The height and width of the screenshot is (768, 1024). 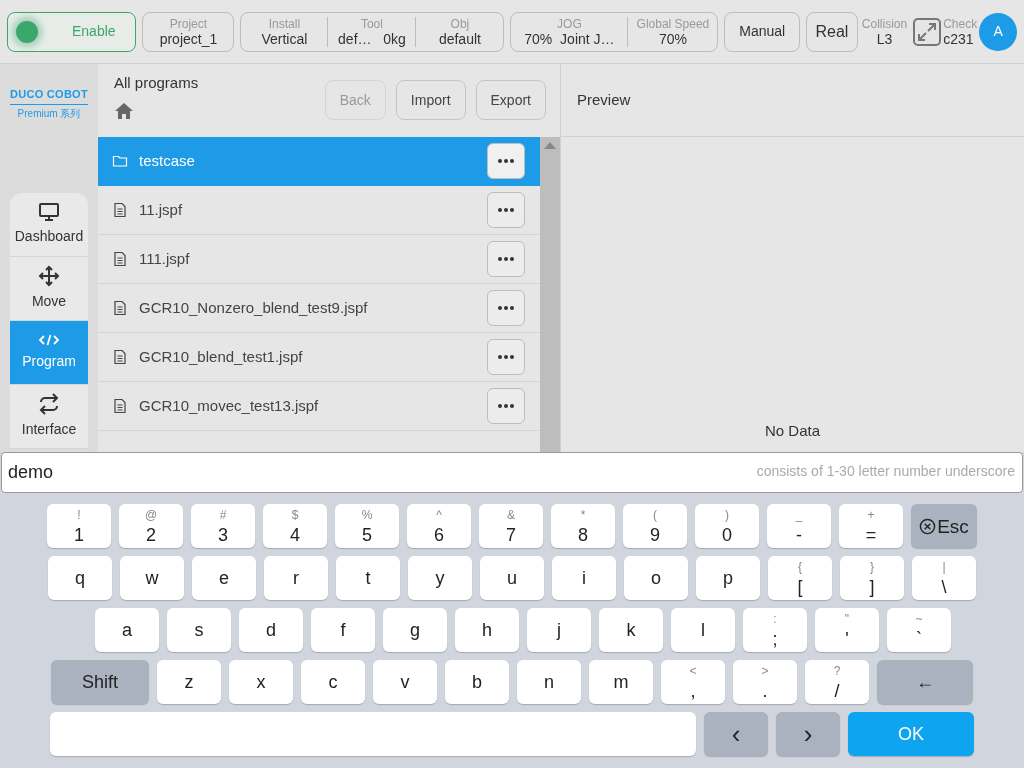 I want to click on mode-button: Manual, so click(x=762, y=31).